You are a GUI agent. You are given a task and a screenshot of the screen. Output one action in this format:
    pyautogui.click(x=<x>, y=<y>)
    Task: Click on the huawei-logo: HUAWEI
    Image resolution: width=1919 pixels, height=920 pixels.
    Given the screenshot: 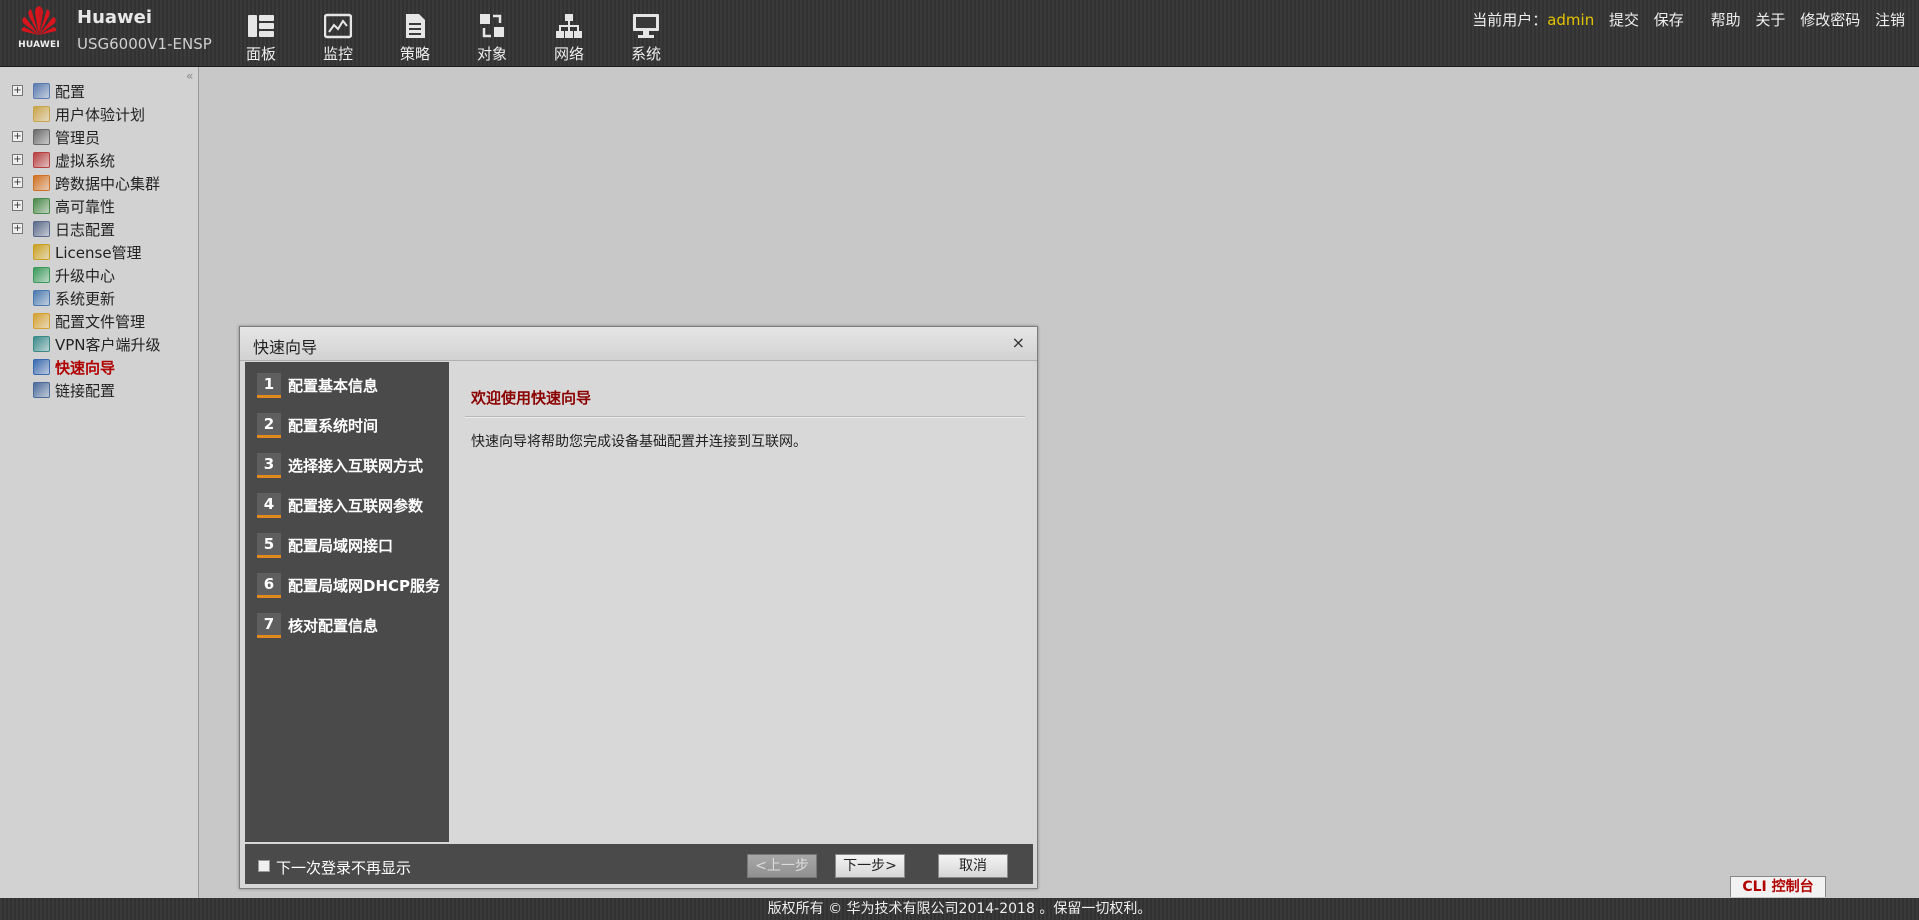 What is the action you would take?
    pyautogui.click(x=39, y=29)
    